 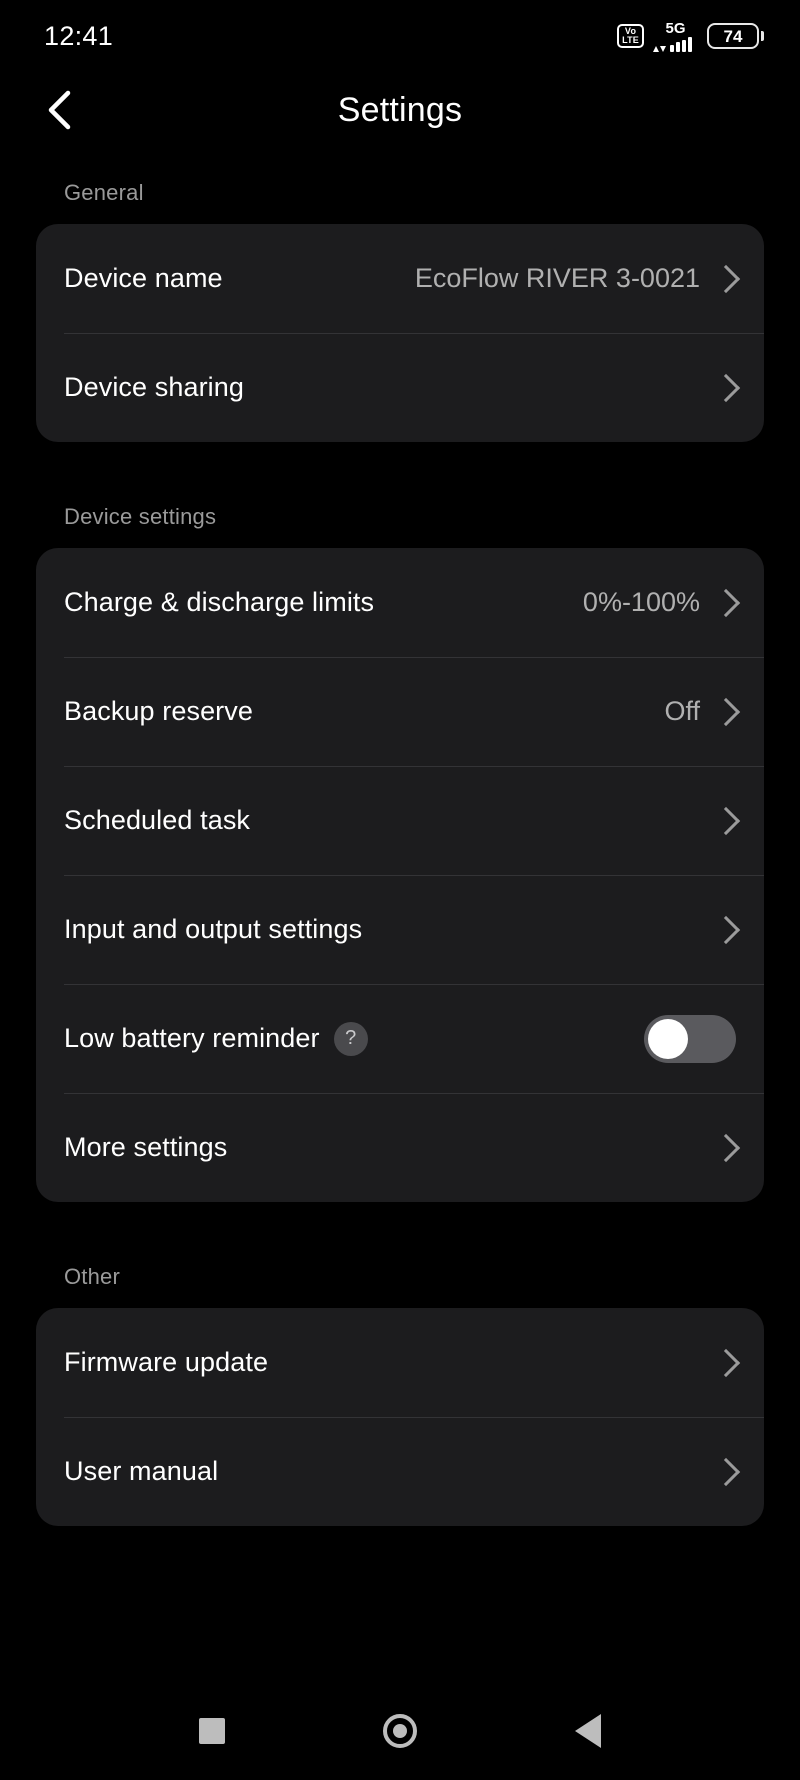 What do you see at coordinates (641, 602) in the screenshot?
I see `row-value: 0%-100%` at bounding box center [641, 602].